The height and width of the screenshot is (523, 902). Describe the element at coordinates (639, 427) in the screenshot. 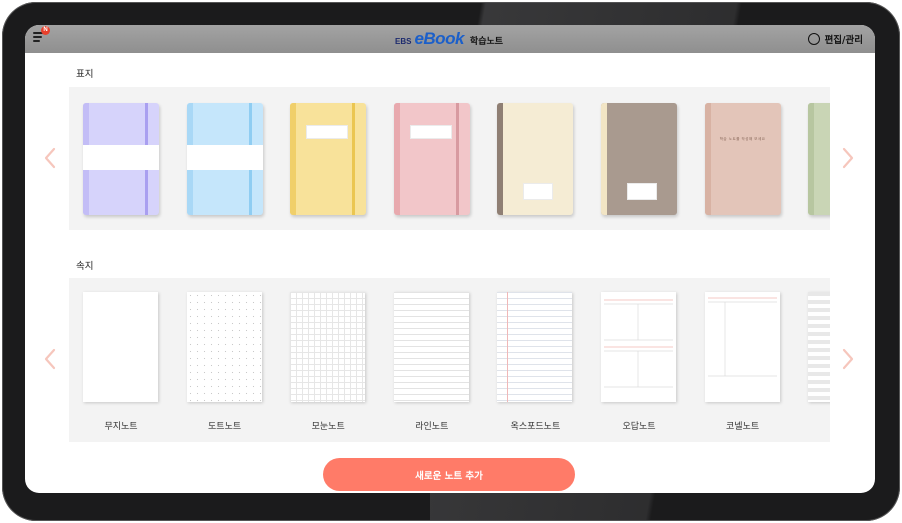

I see `page-option-label: 오답노트` at that location.